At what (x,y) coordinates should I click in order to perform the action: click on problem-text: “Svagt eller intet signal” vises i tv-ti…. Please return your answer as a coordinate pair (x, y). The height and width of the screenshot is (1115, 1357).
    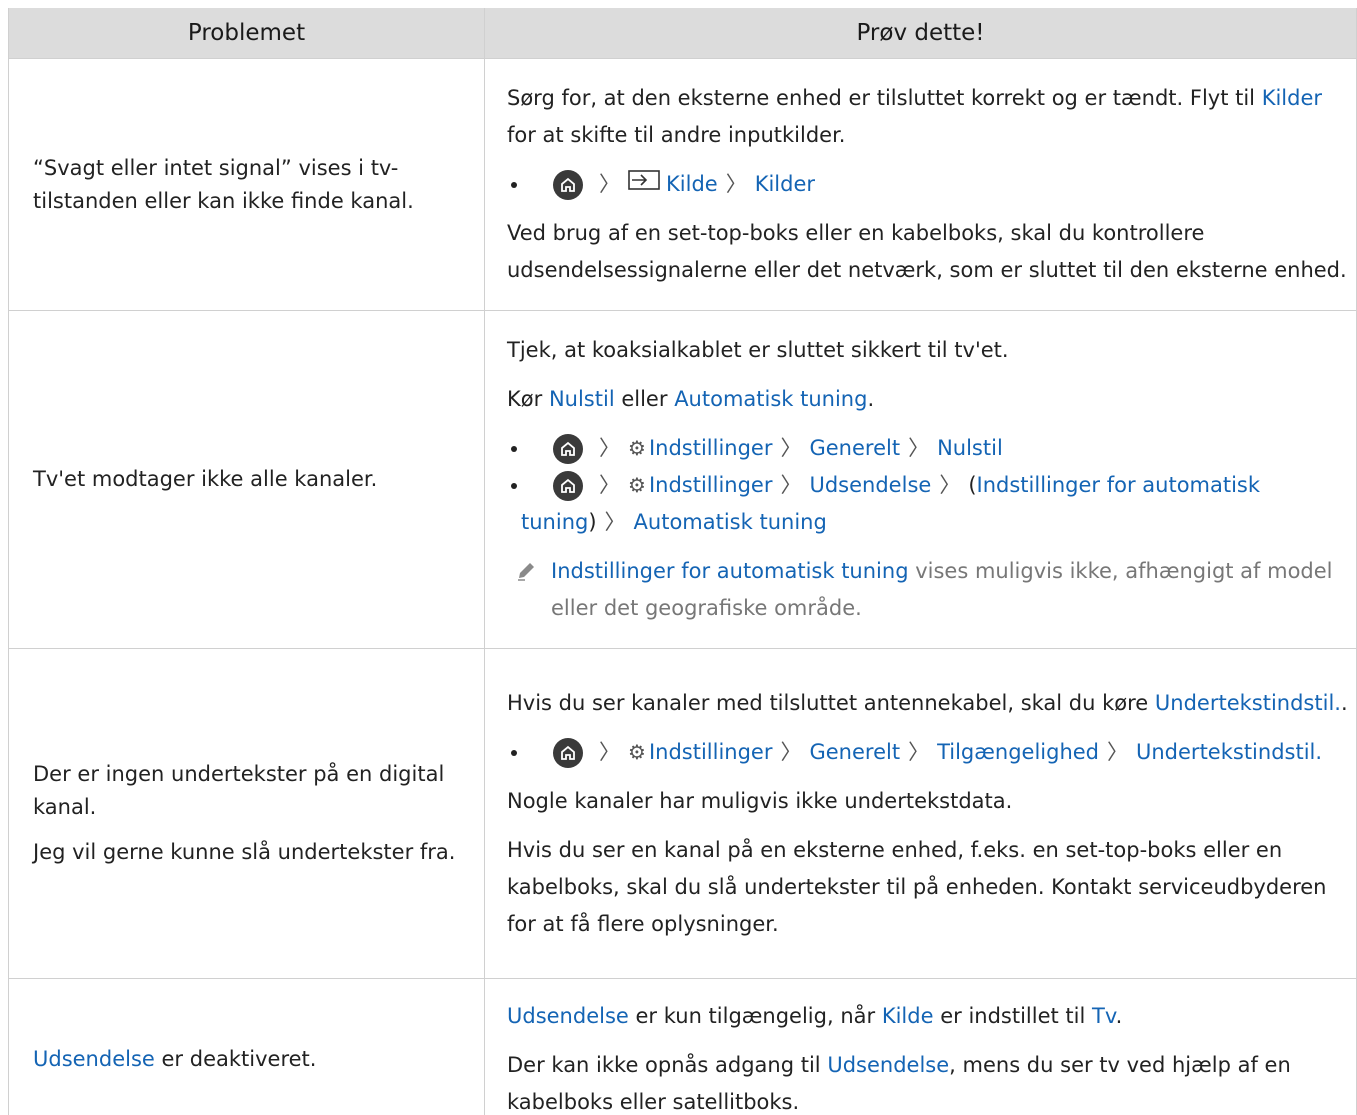
    Looking at the image, I should click on (223, 184).